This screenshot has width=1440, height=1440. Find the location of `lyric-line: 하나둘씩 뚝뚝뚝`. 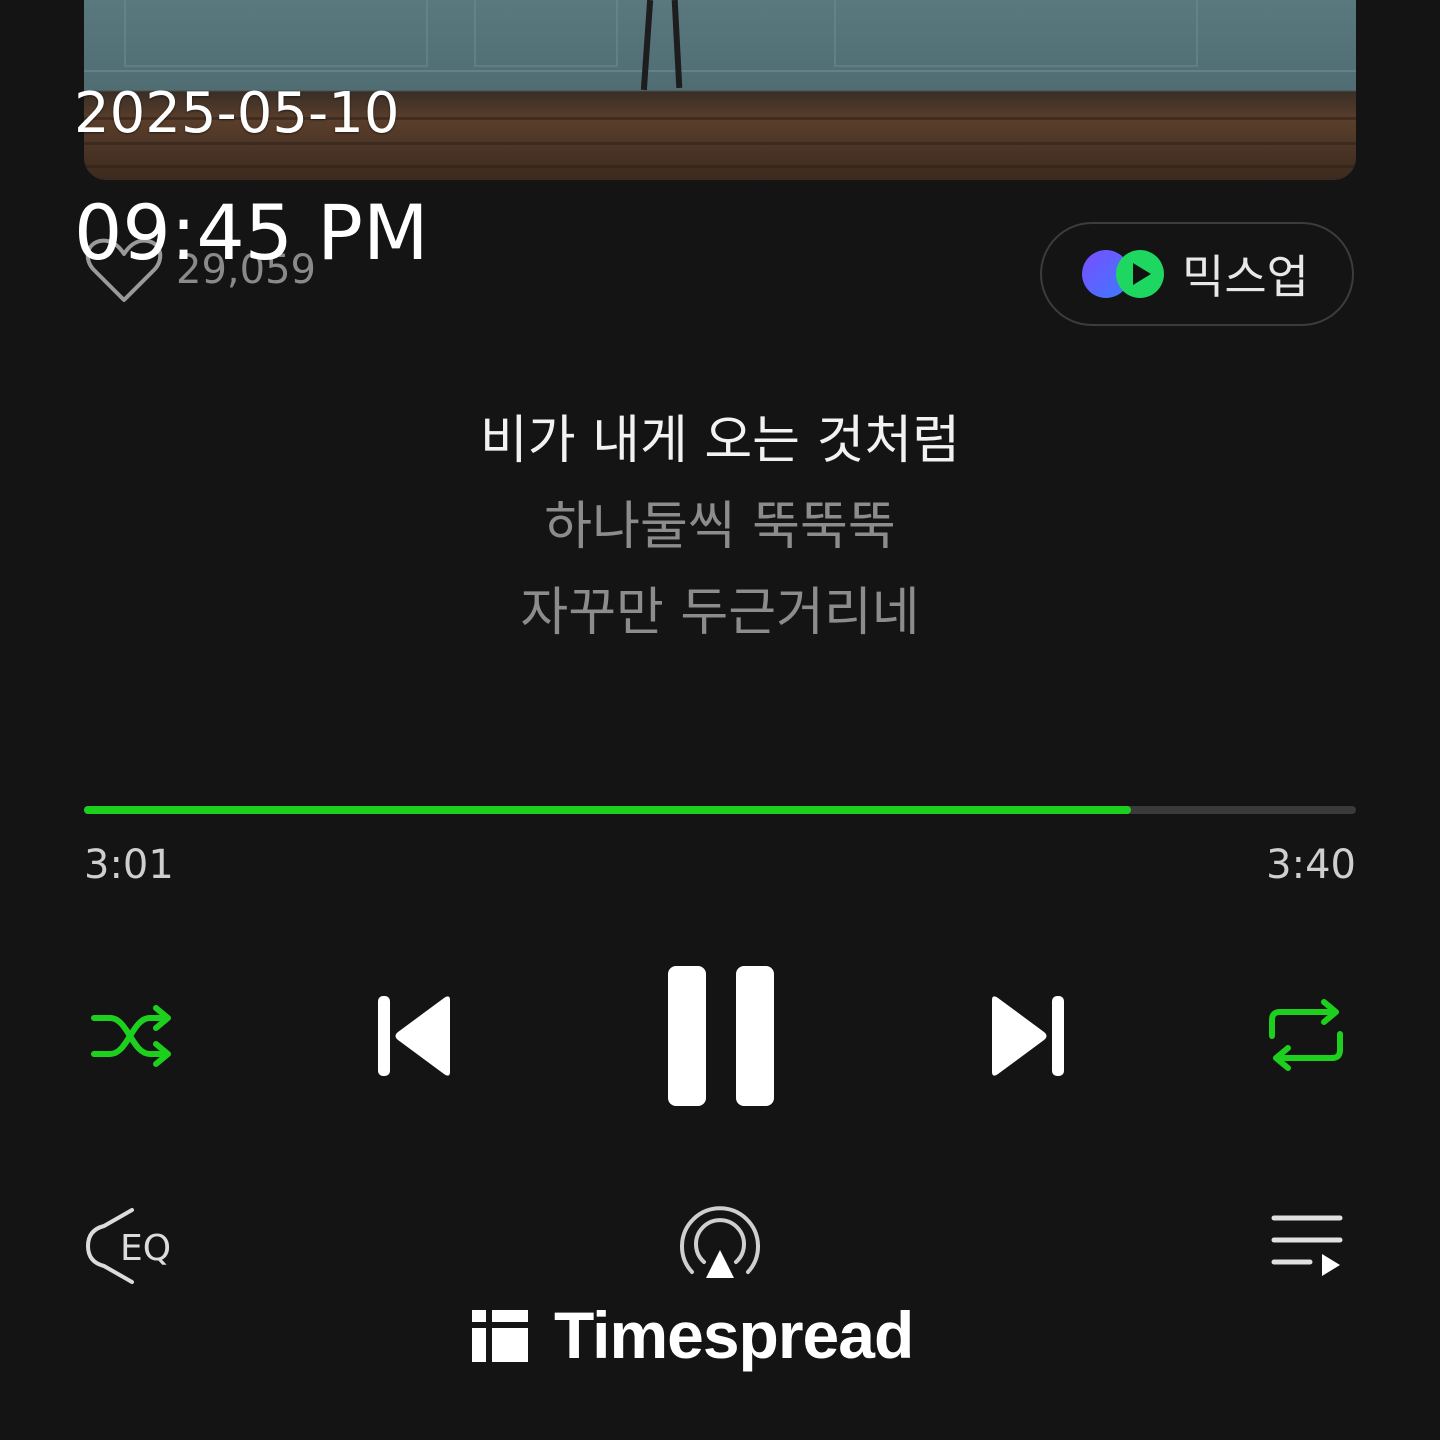

lyric-line: 하나둘씩 뚝뚝뚝 is located at coordinates (720, 527).